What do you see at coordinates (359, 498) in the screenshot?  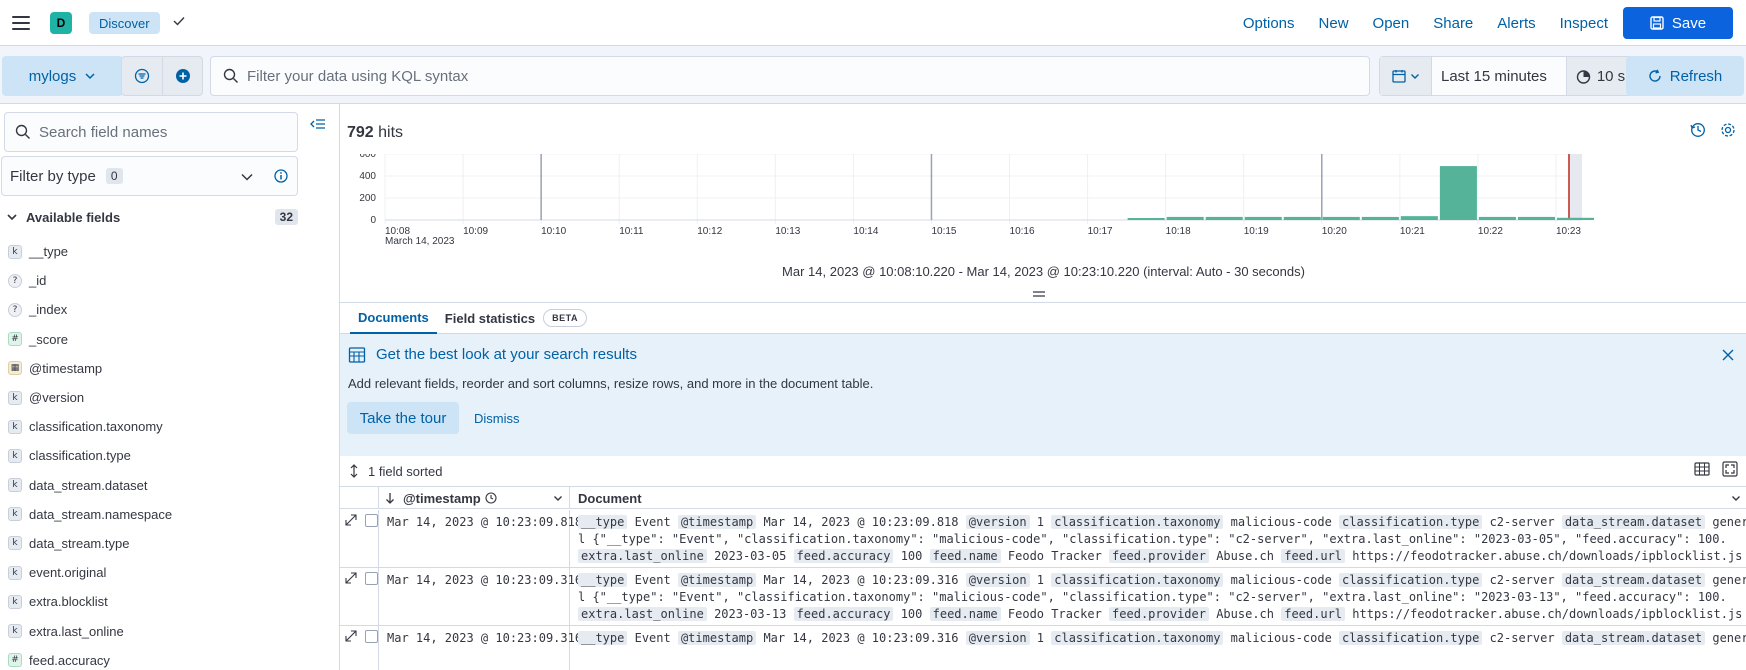 I see `grid-control-header` at bounding box center [359, 498].